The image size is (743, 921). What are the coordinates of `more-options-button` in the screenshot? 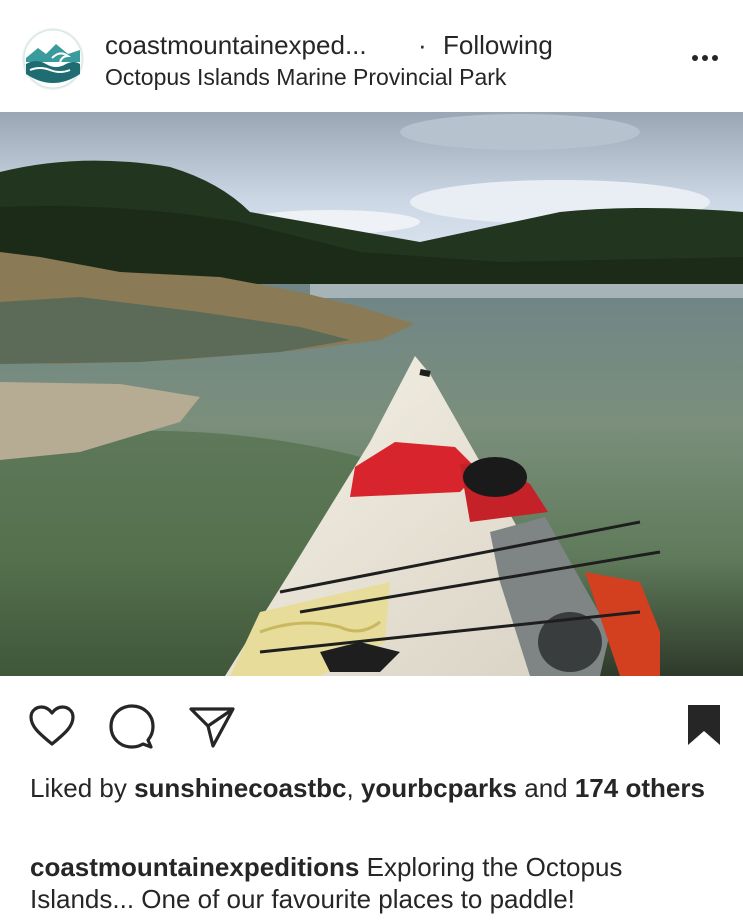 It's located at (705, 58).